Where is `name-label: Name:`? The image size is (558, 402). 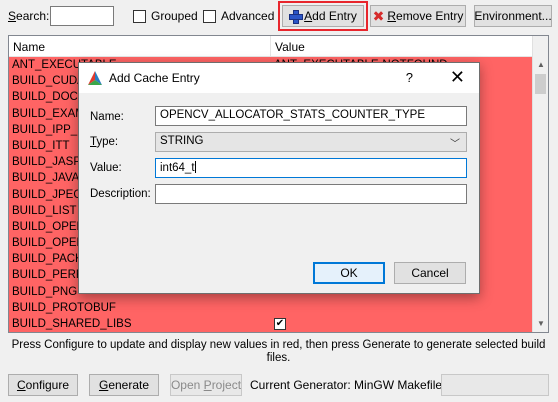 name-label: Name: is located at coordinates (107, 117).